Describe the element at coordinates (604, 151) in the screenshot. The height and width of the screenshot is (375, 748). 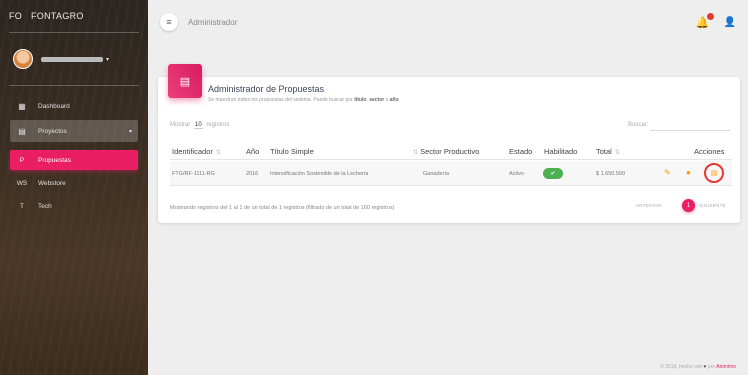
I see `column-label: Total` at that location.